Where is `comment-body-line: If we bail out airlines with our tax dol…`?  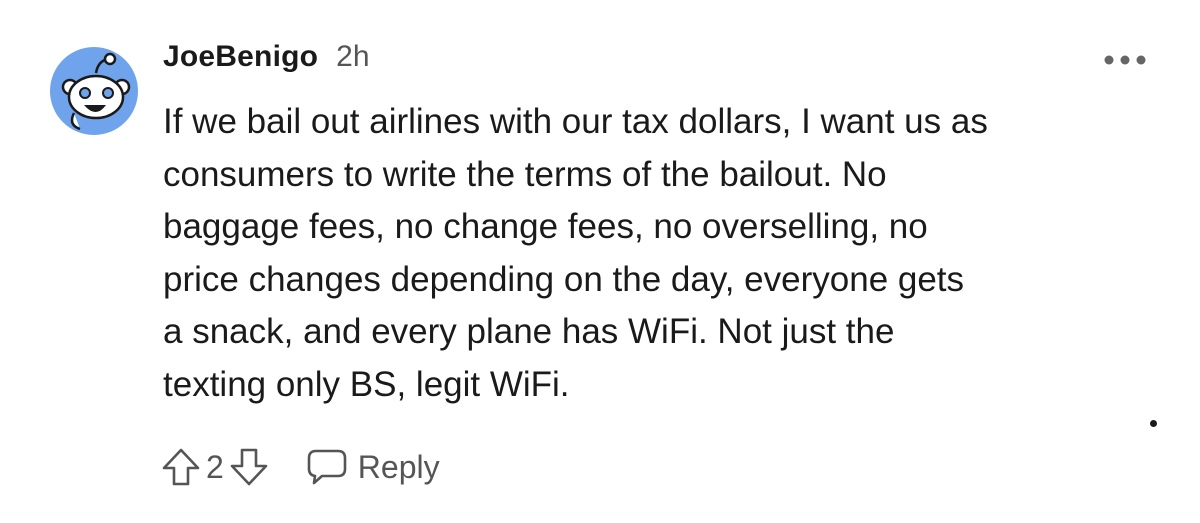 comment-body-line: If we bail out airlines with our tax dol… is located at coordinates (575, 121).